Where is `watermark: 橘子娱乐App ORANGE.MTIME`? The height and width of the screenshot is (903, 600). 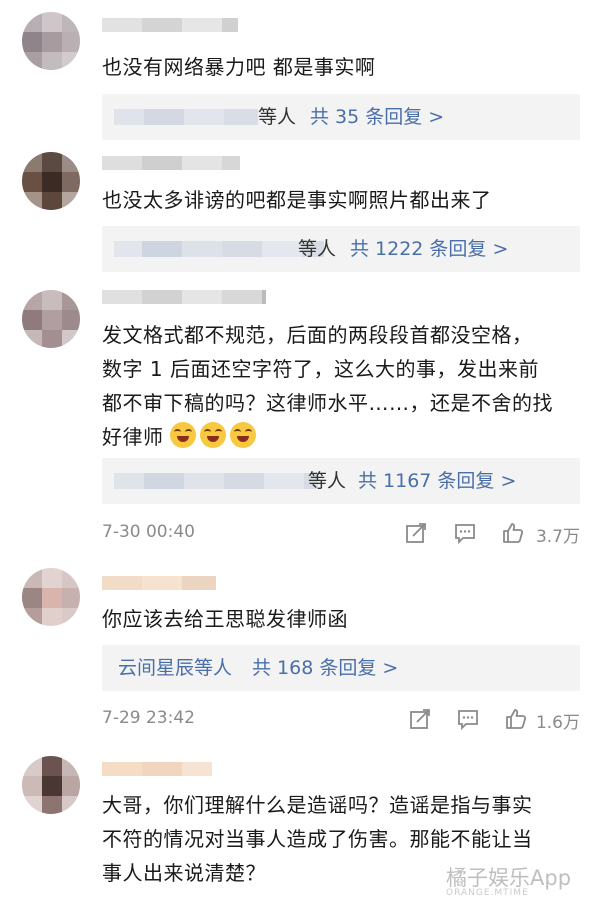 watermark: 橘子娱乐App ORANGE.MTIME is located at coordinates (508, 880).